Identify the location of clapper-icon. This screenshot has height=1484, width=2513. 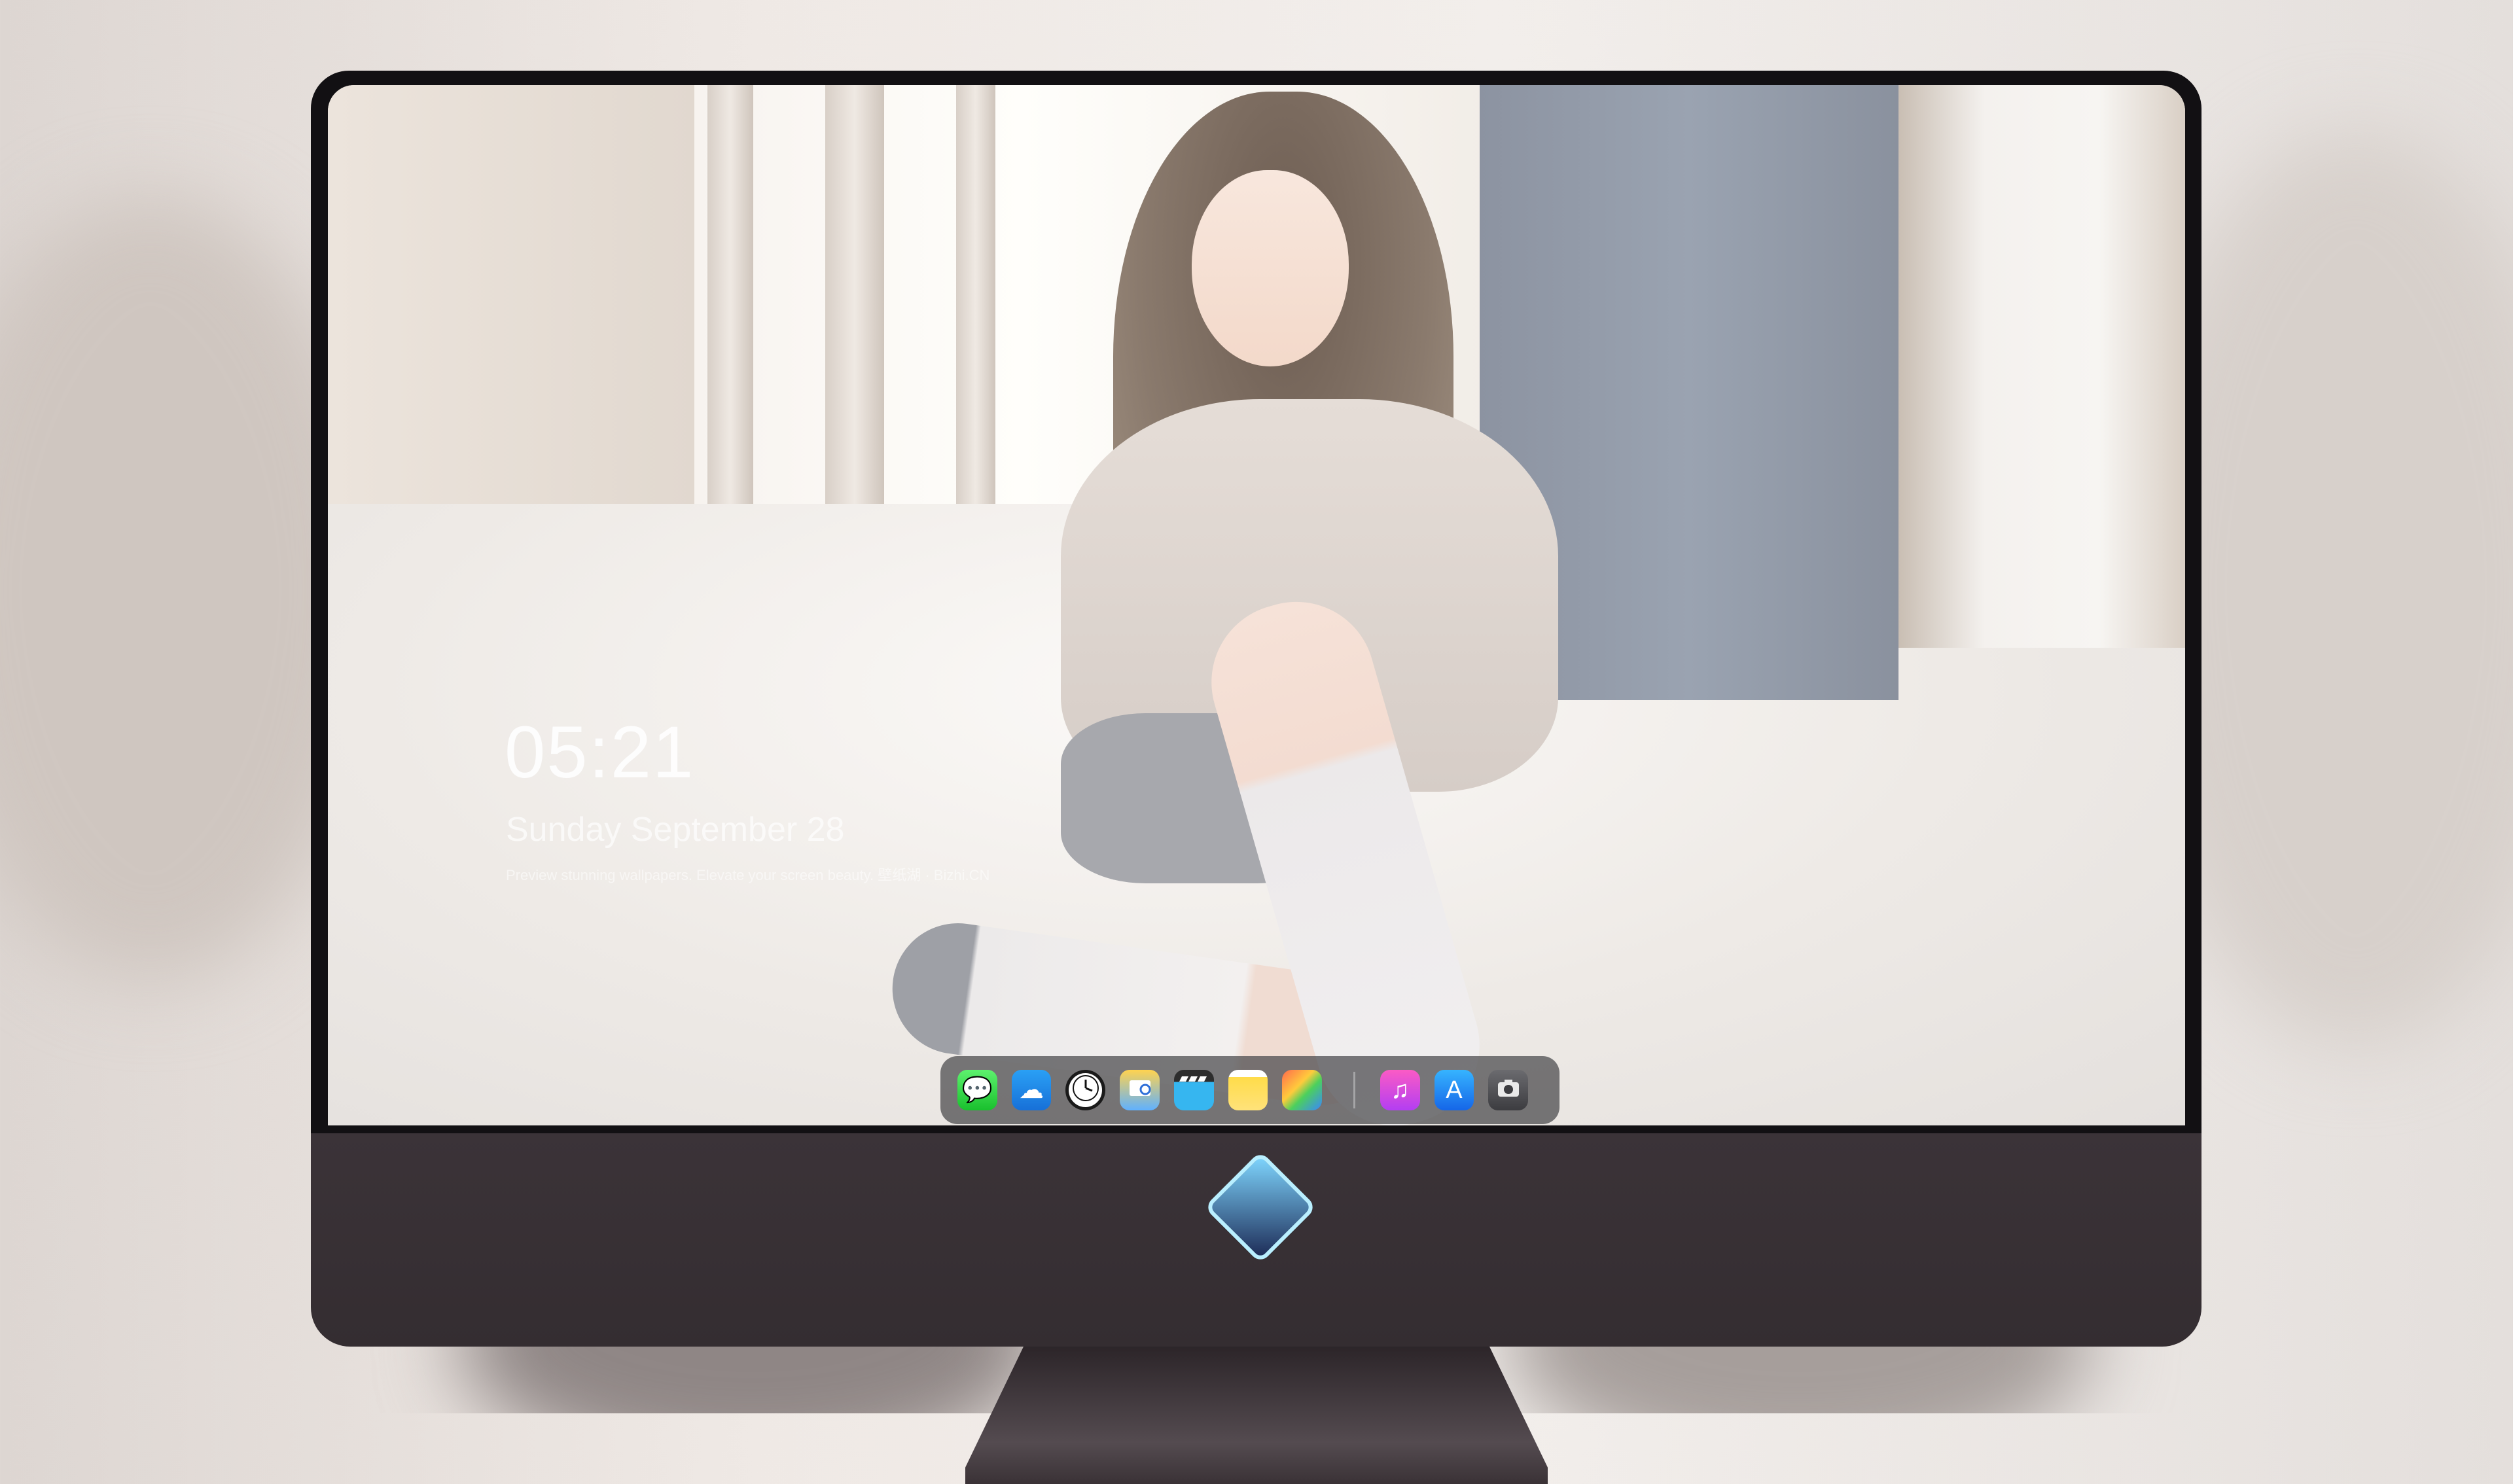
(1193, 1090).